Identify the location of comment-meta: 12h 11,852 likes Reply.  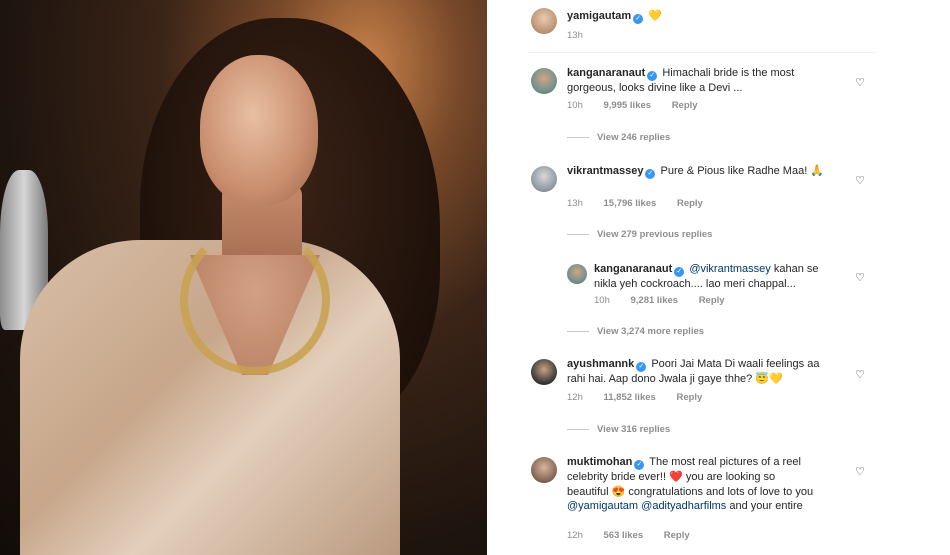
(643, 397).